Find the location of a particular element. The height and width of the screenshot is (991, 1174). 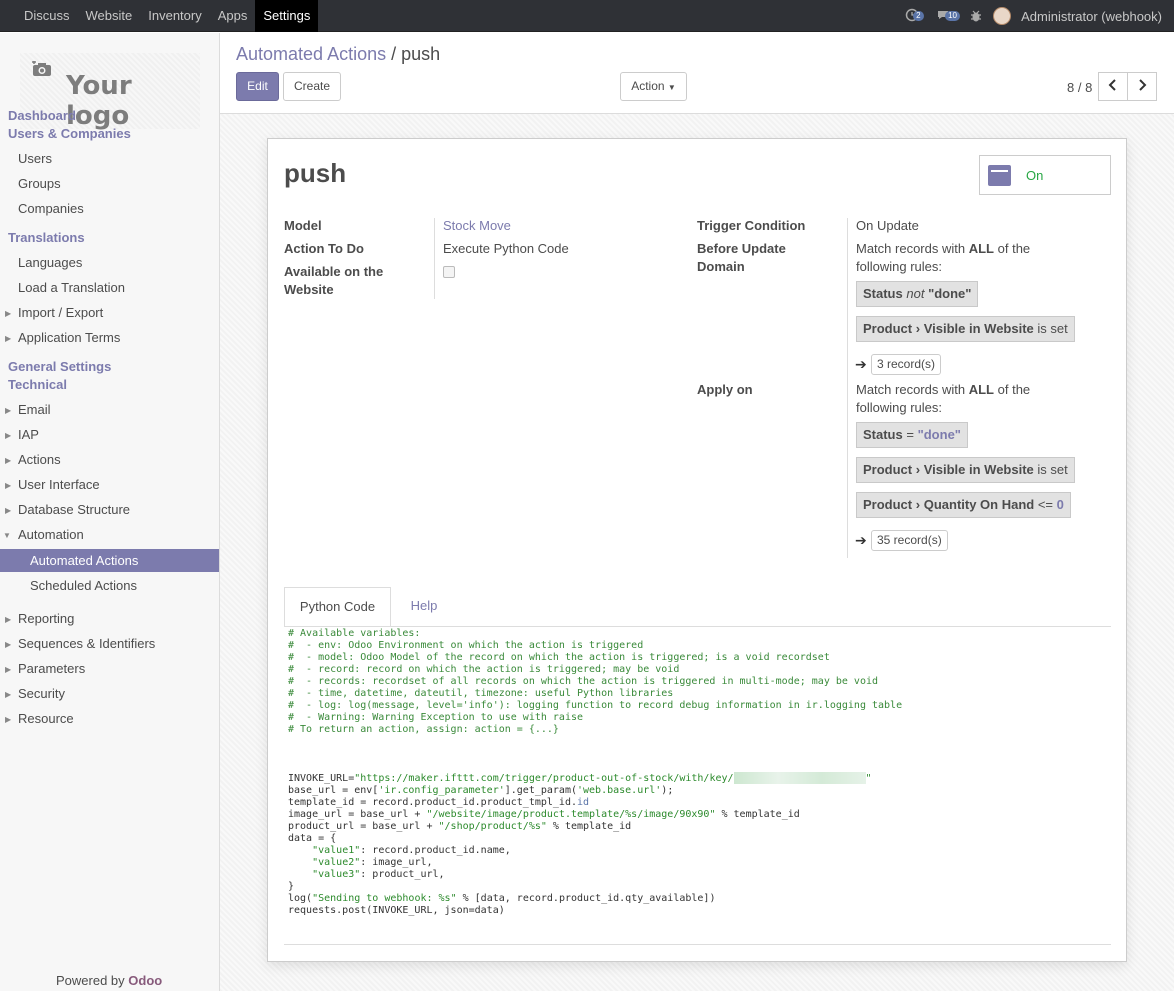

code-token: } is located at coordinates (291, 886).